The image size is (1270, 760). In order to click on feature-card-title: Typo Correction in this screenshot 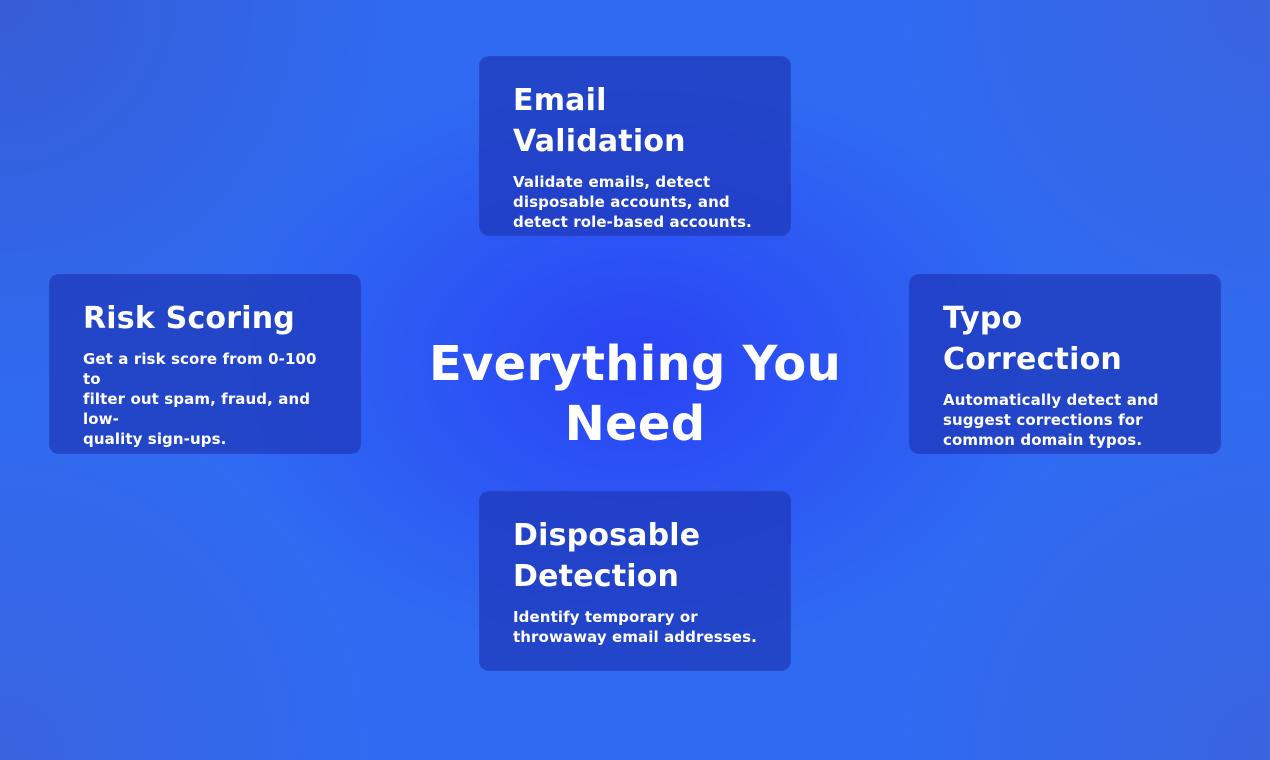, I will do `click(1032, 339)`.